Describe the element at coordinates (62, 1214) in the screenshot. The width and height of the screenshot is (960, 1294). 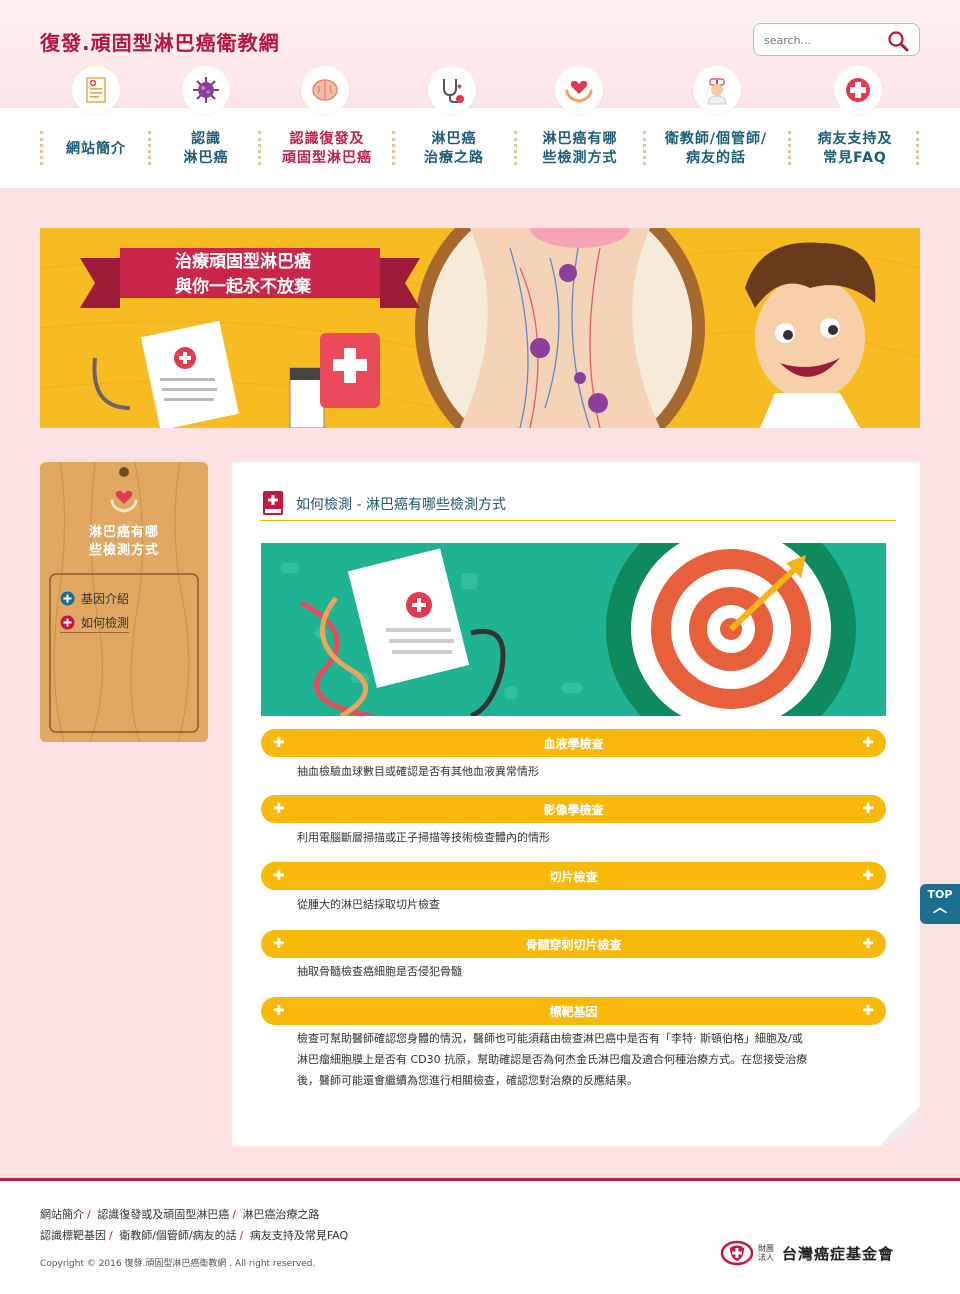
I see `footer-link: 網站簡介` at that location.